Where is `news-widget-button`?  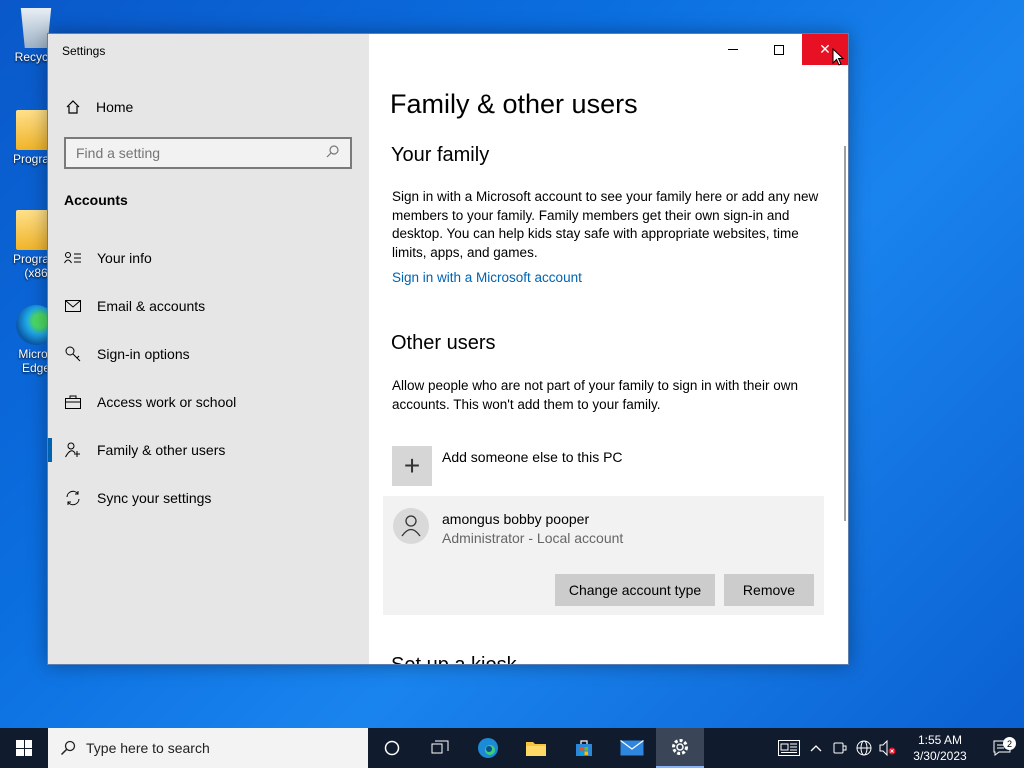
news-widget-button is located at coordinates (789, 748).